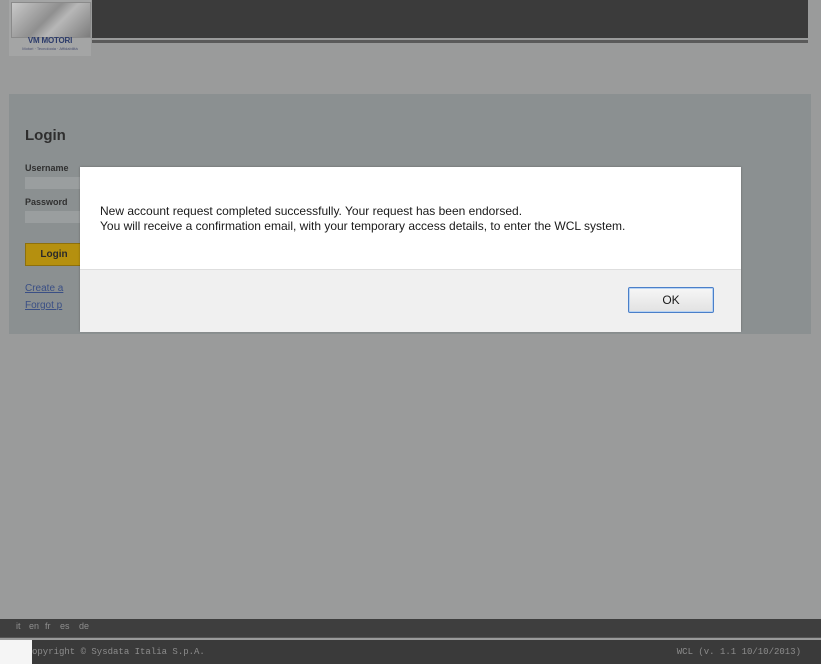 This screenshot has height=664, width=821. What do you see at coordinates (53, 183) in the screenshot?
I see `username-input` at bounding box center [53, 183].